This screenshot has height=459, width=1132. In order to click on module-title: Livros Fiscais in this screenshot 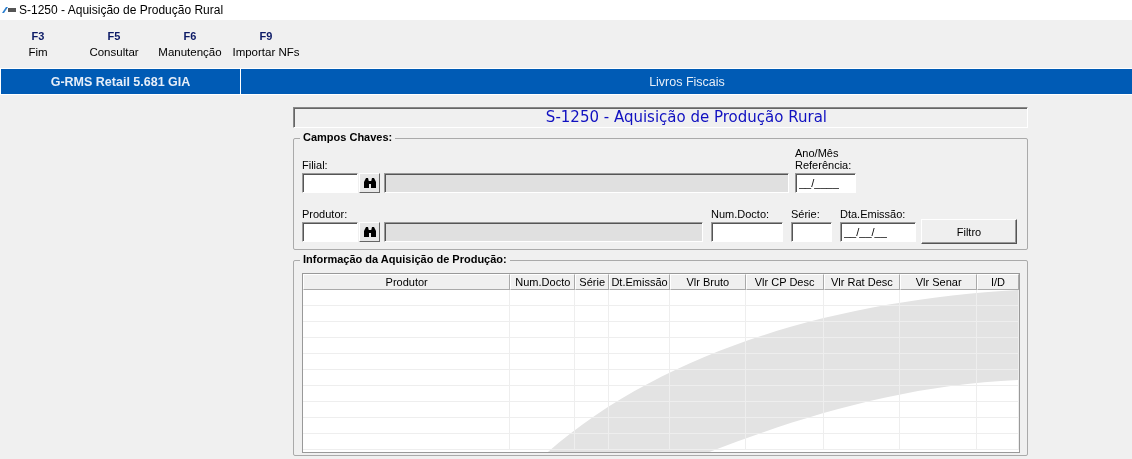, I will do `click(687, 82)`.